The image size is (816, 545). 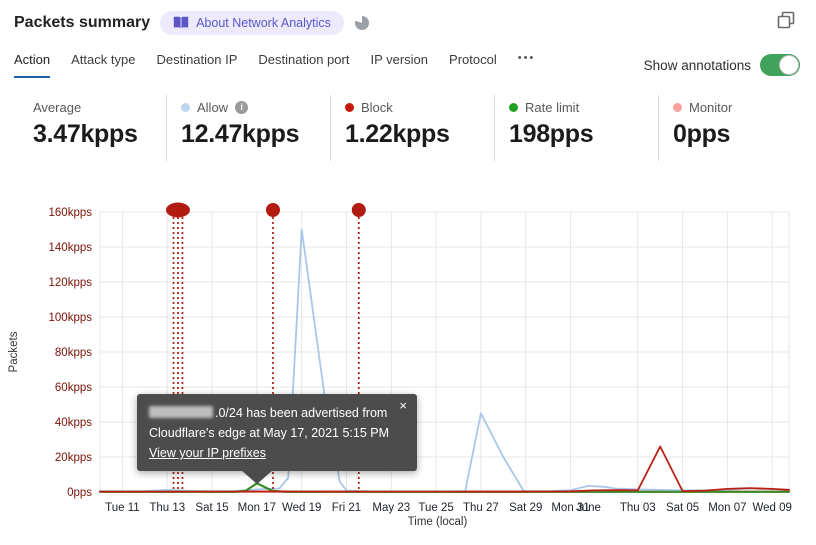 I want to click on stat-label: Block, so click(x=377, y=107).